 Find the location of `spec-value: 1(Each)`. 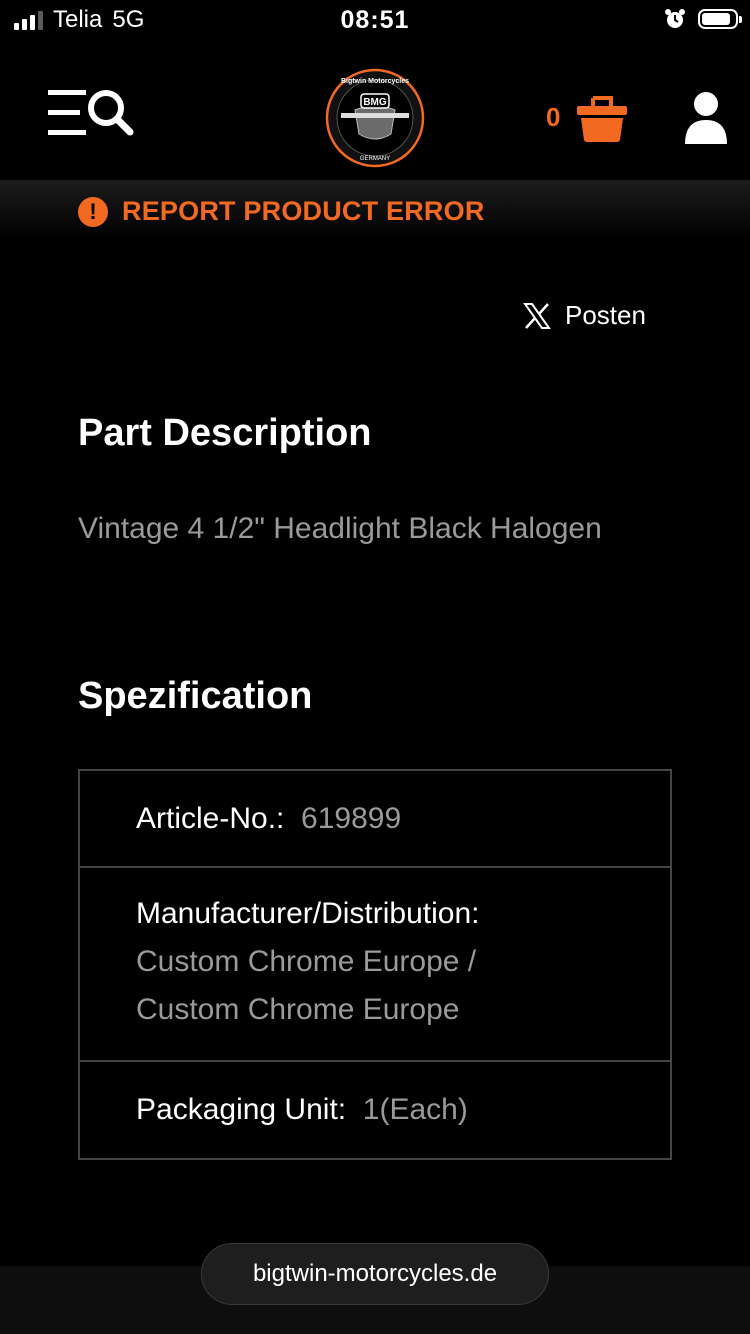

spec-value: 1(Each) is located at coordinates (415, 1109).